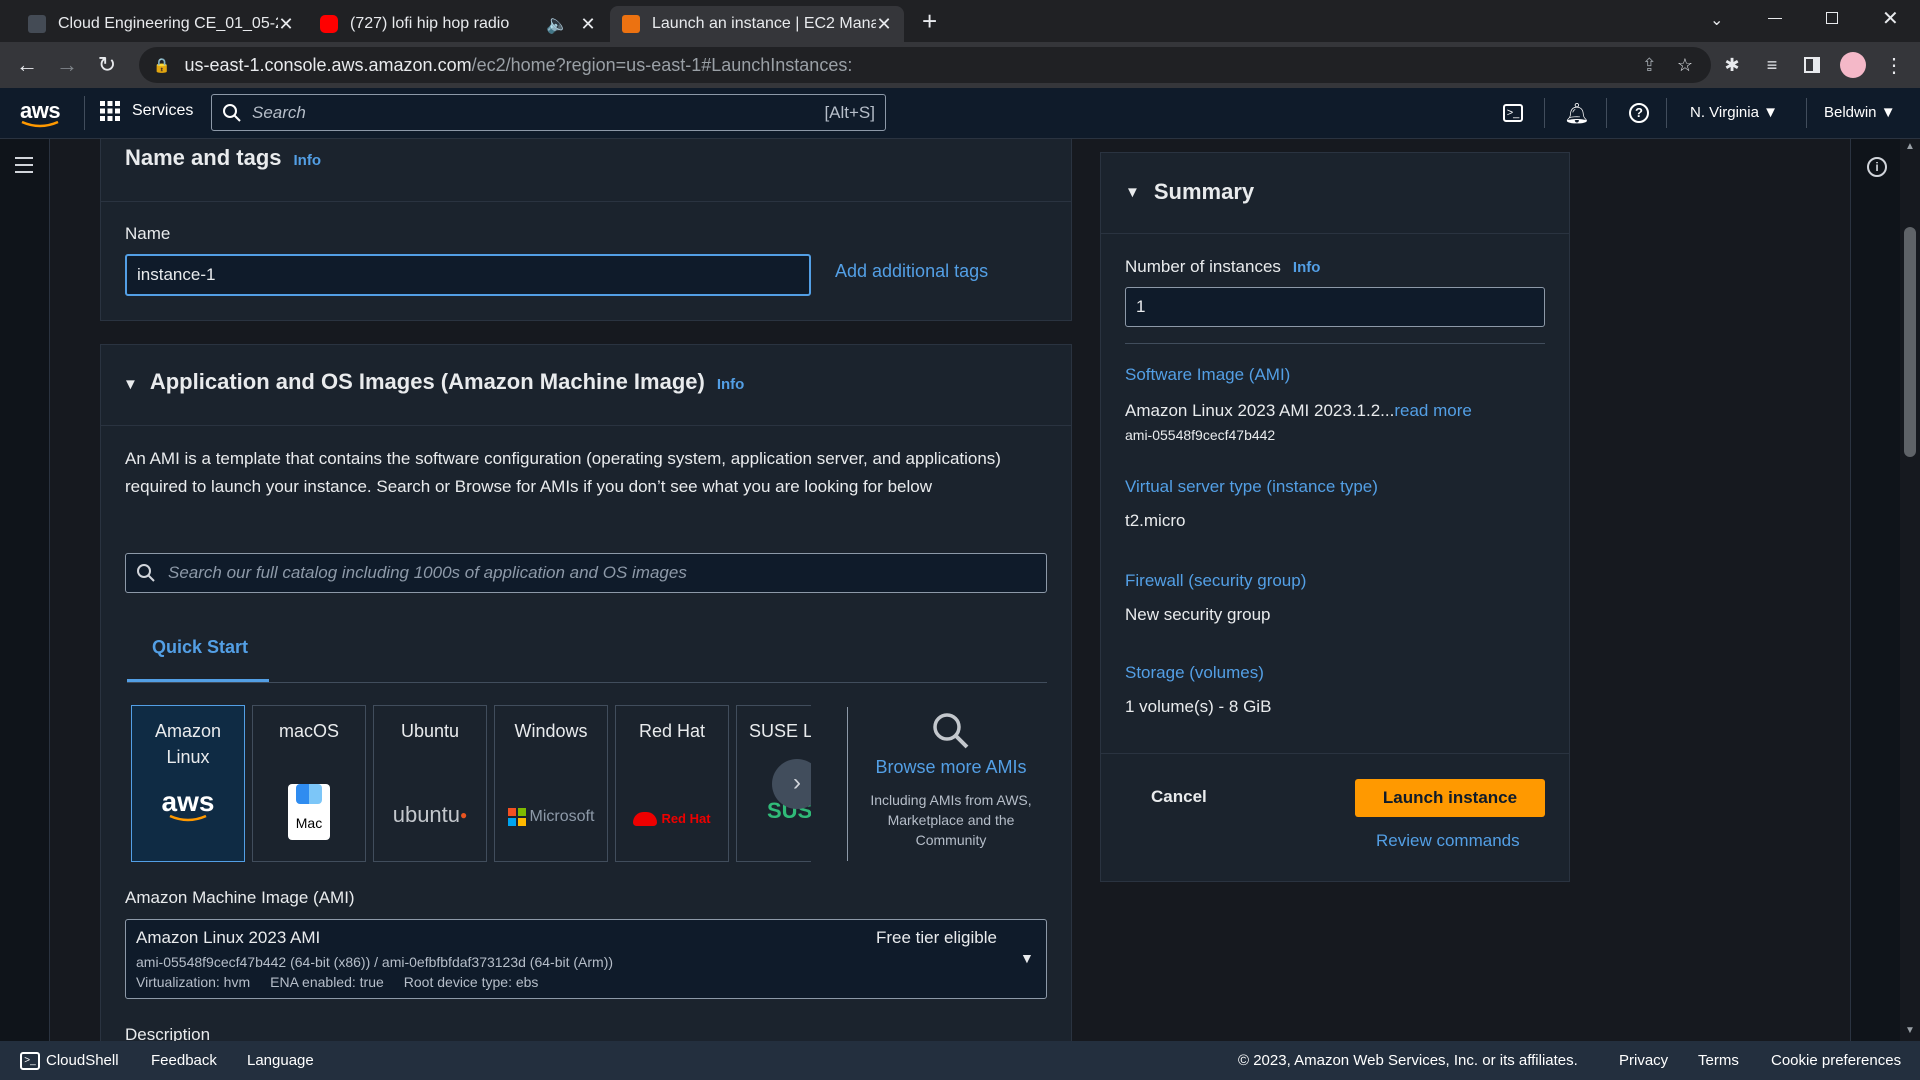  I want to click on launch-instance-button: Launch instance, so click(1450, 798).